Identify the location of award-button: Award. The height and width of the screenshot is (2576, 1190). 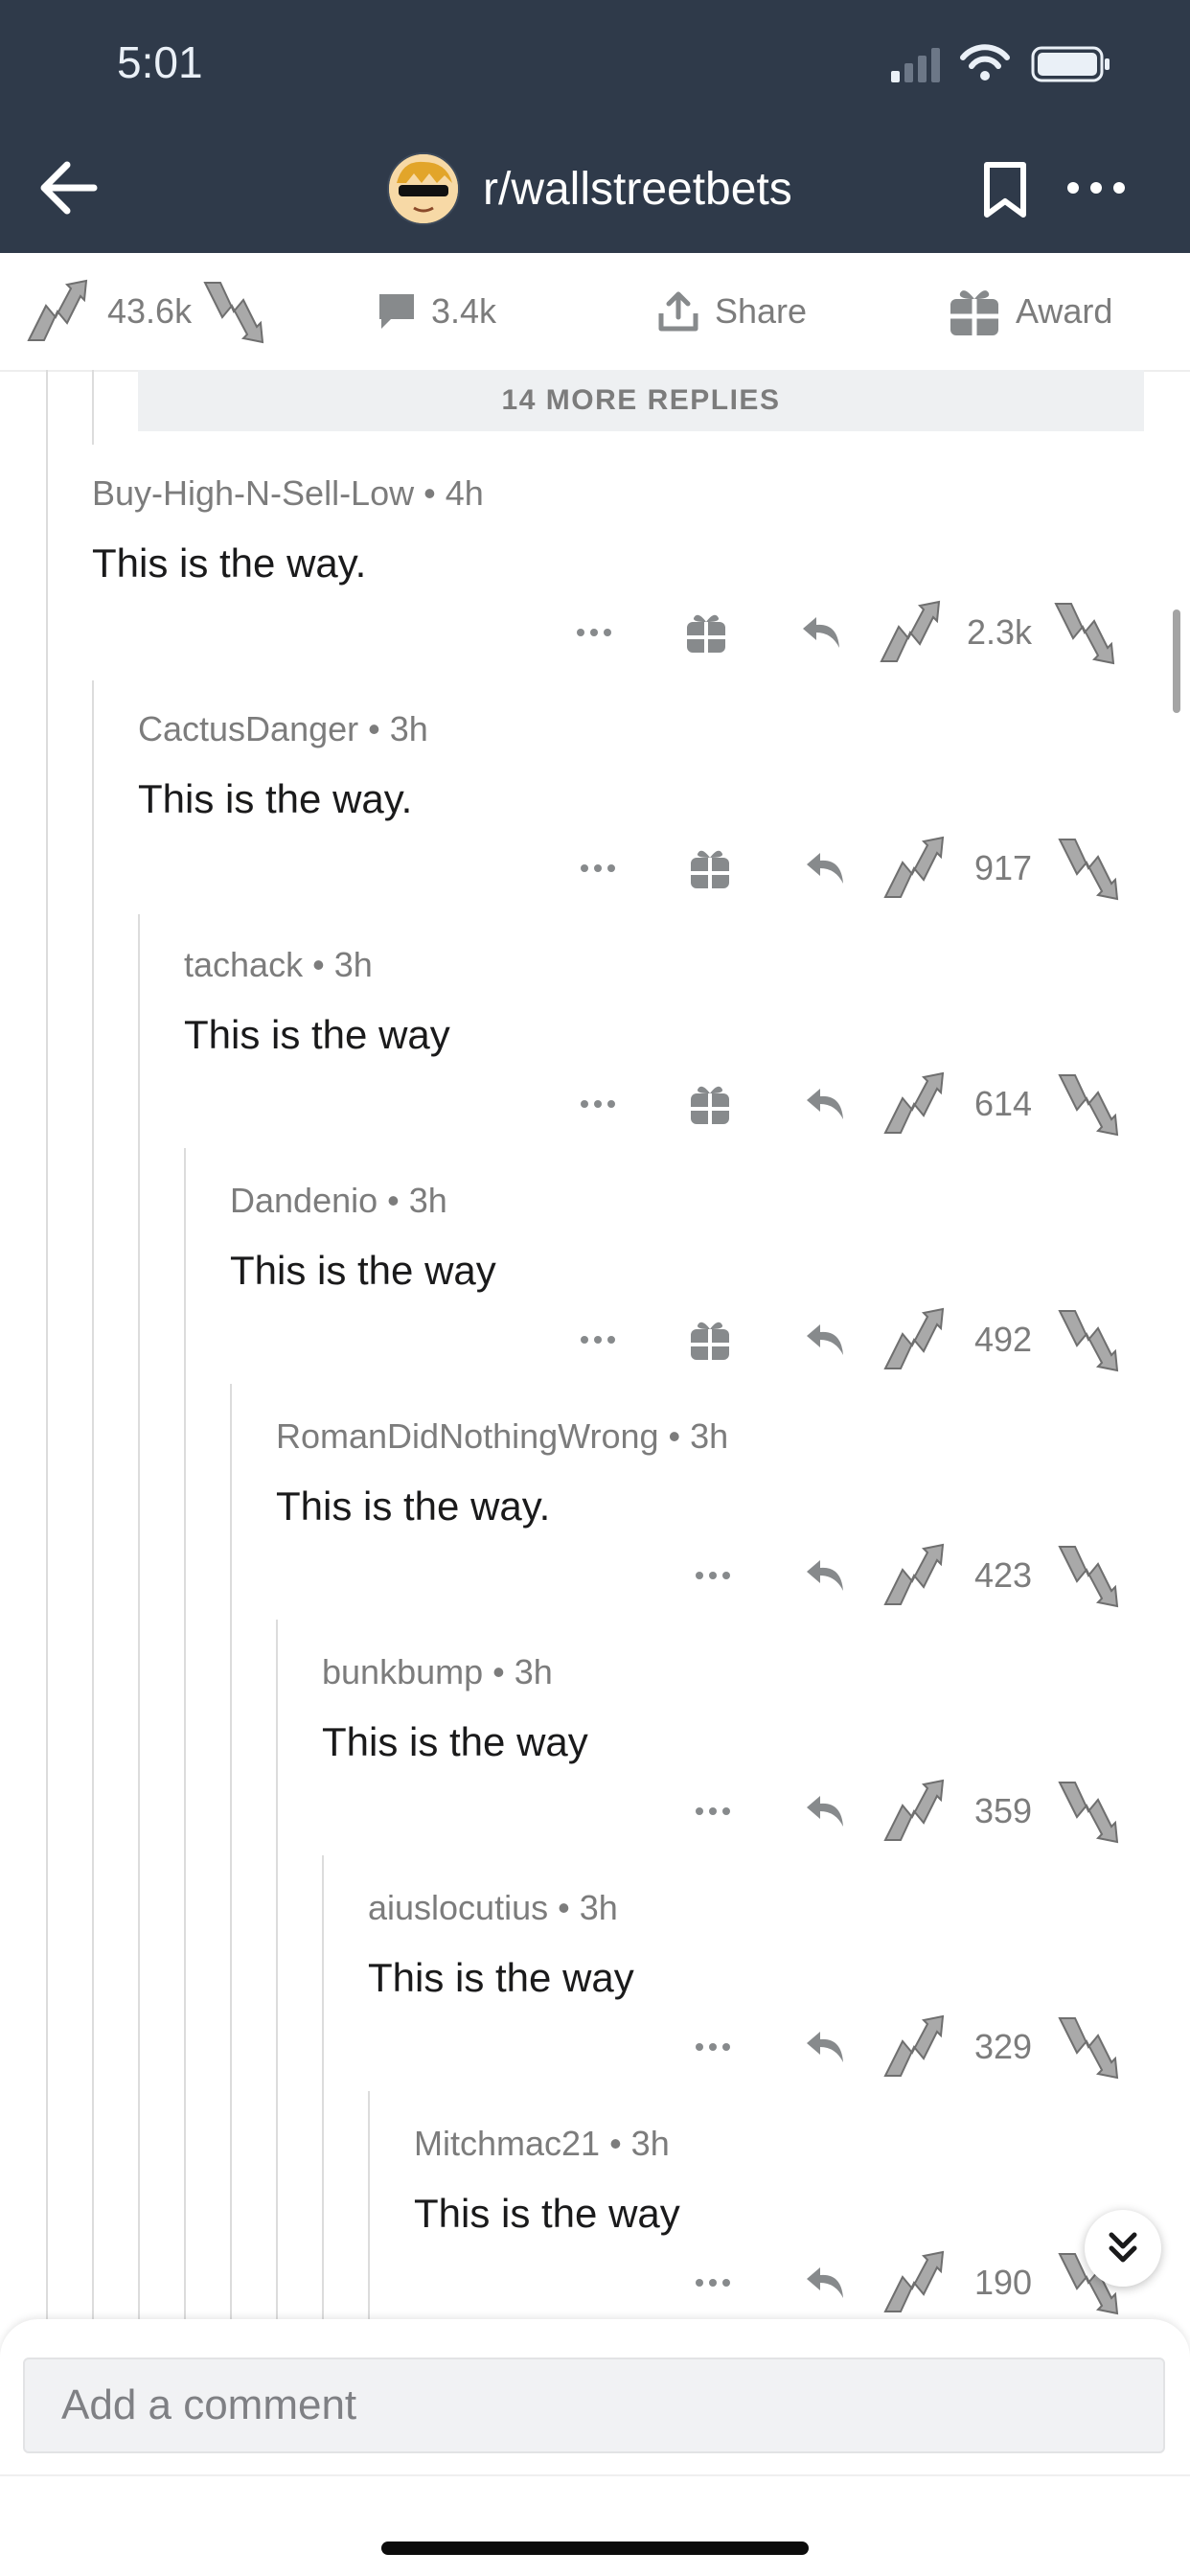
(1030, 311).